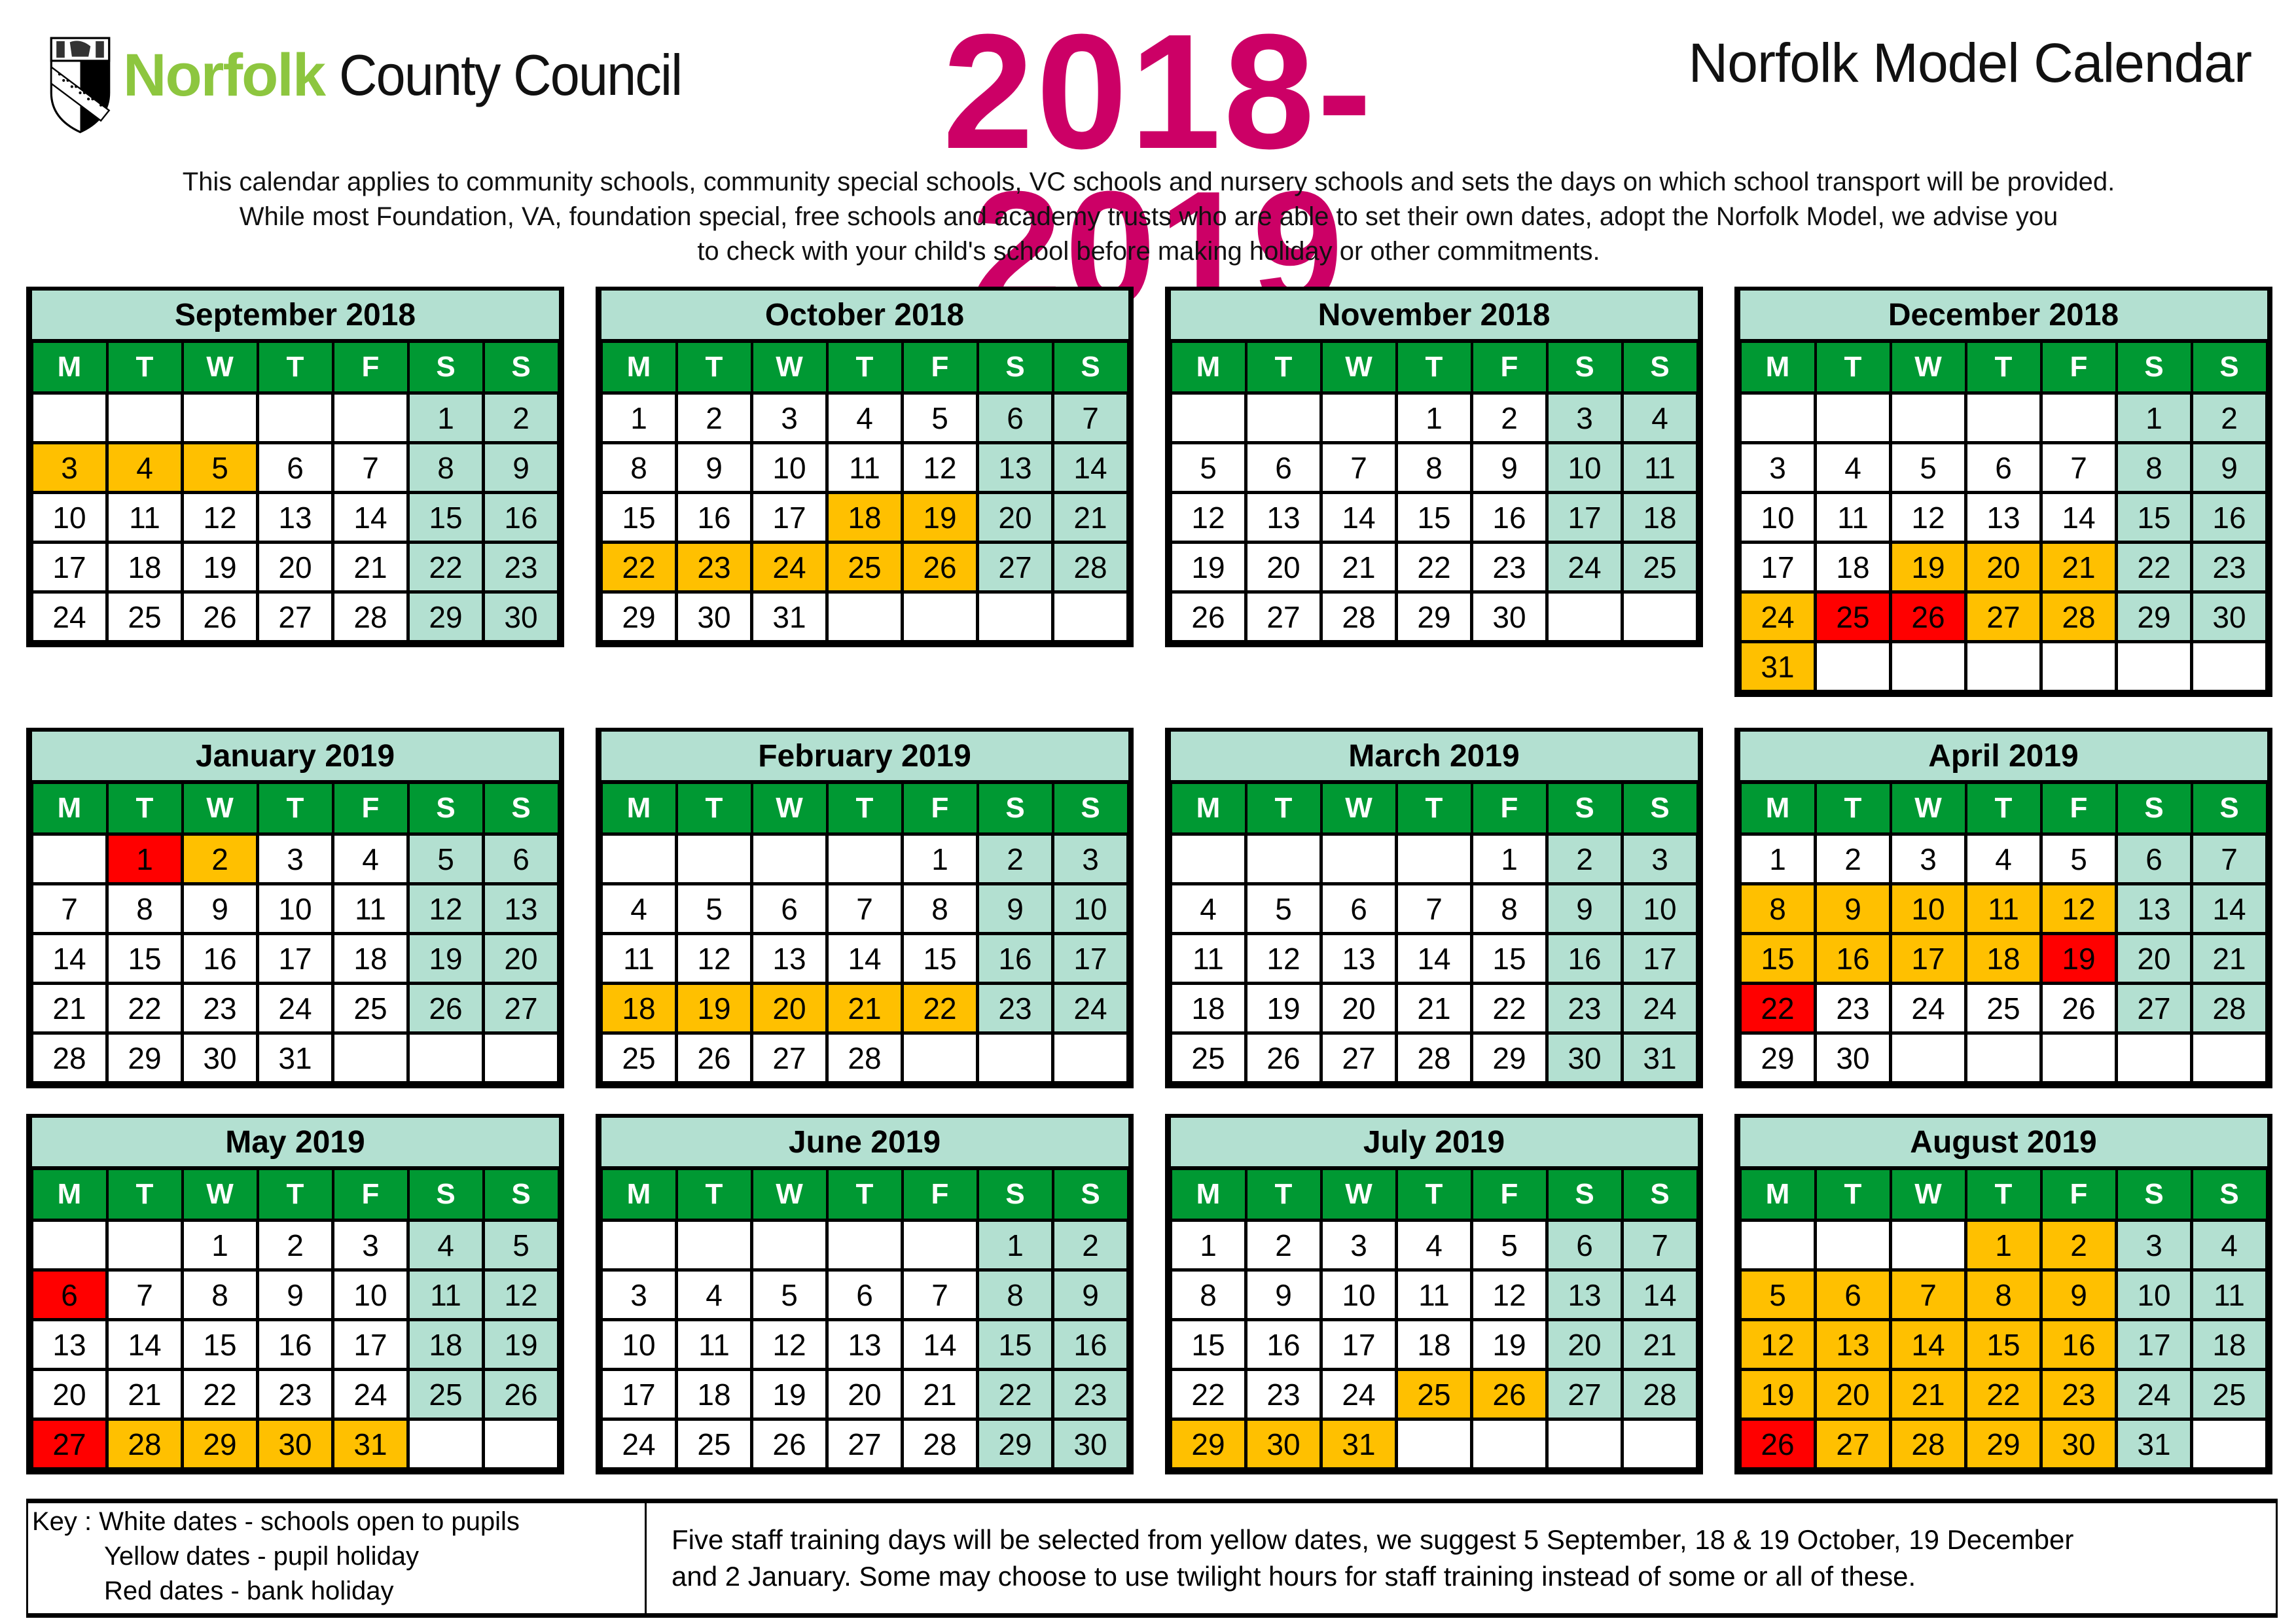 This screenshot has width=2296, height=1623. I want to click on day-cell: 26, so click(1283, 1057).